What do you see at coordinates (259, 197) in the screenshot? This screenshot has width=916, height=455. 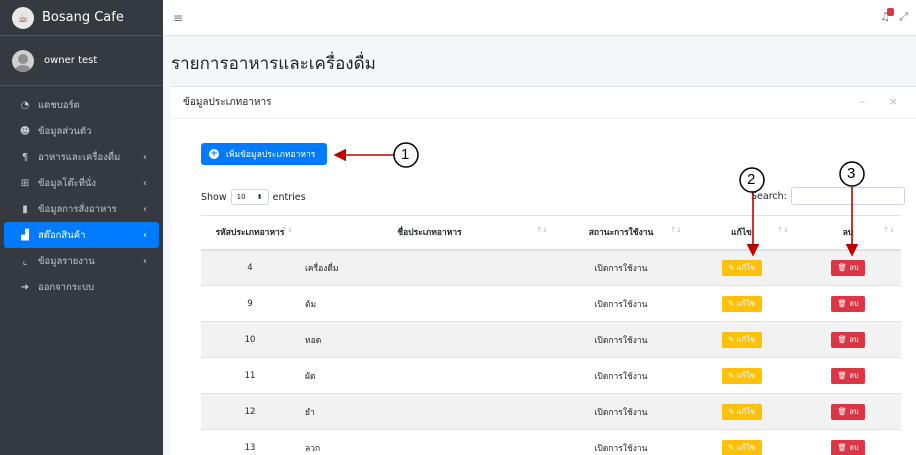 I see `select-arrows-icon: ⬍` at bounding box center [259, 197].